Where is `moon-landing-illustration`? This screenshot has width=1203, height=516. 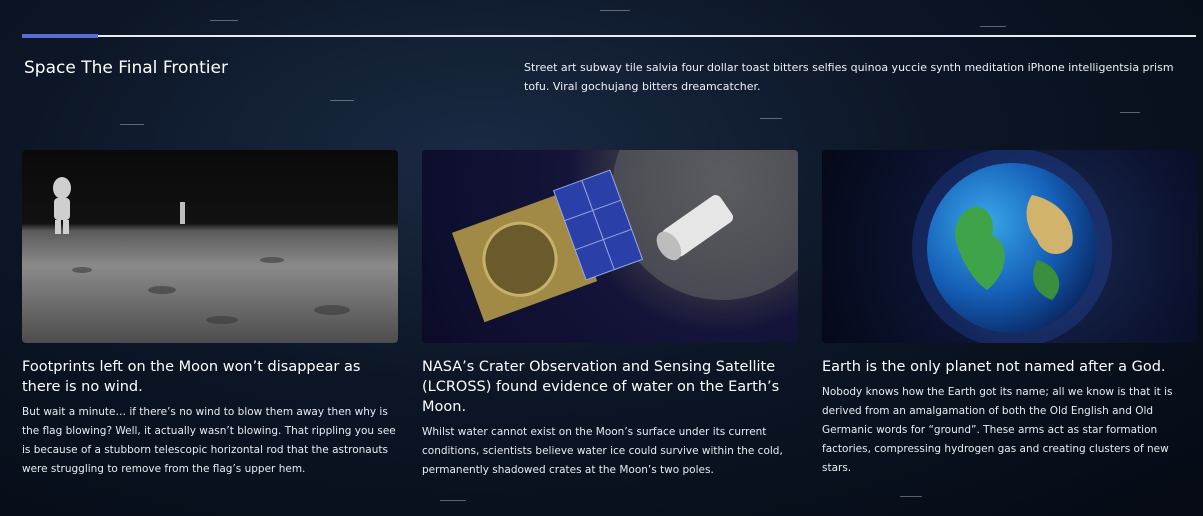
moon-landing-illustration is located at coordinates (201, 250).